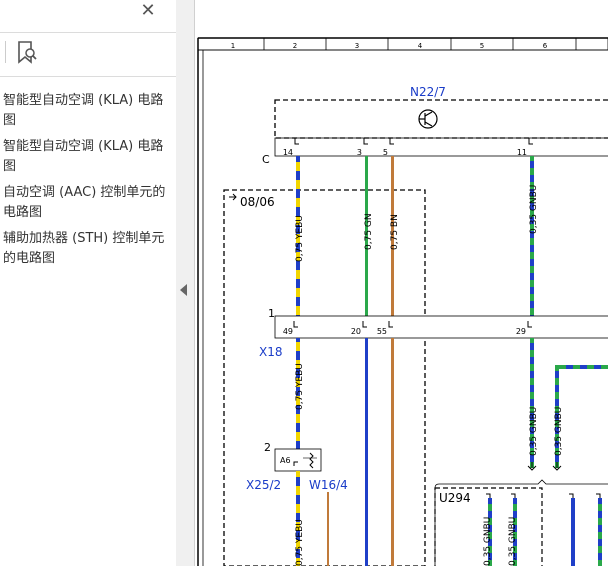 Image resolution: width=608 pixels, height=566 pixels. I want to click on x18-label: X18, so click(271, 352).